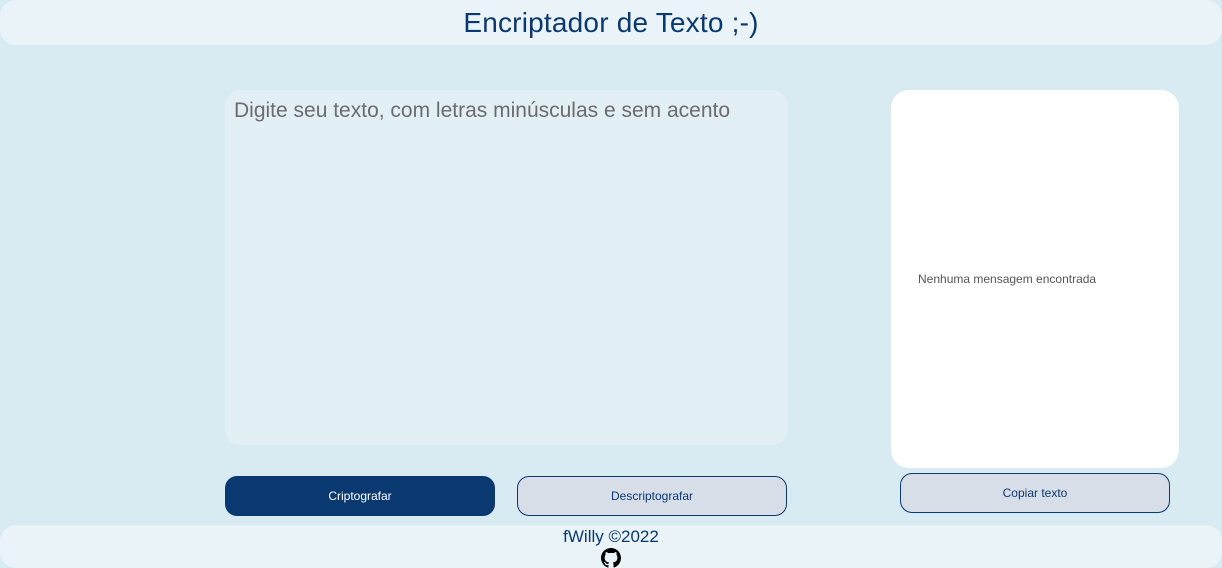 This screenshot has width=1222, height=568. What do you see at coordinates (1007, 279) in the screenshot?
I see `empty-output-message: Nenhuma mensagem encontrada` at bounding box center [1007, 279].